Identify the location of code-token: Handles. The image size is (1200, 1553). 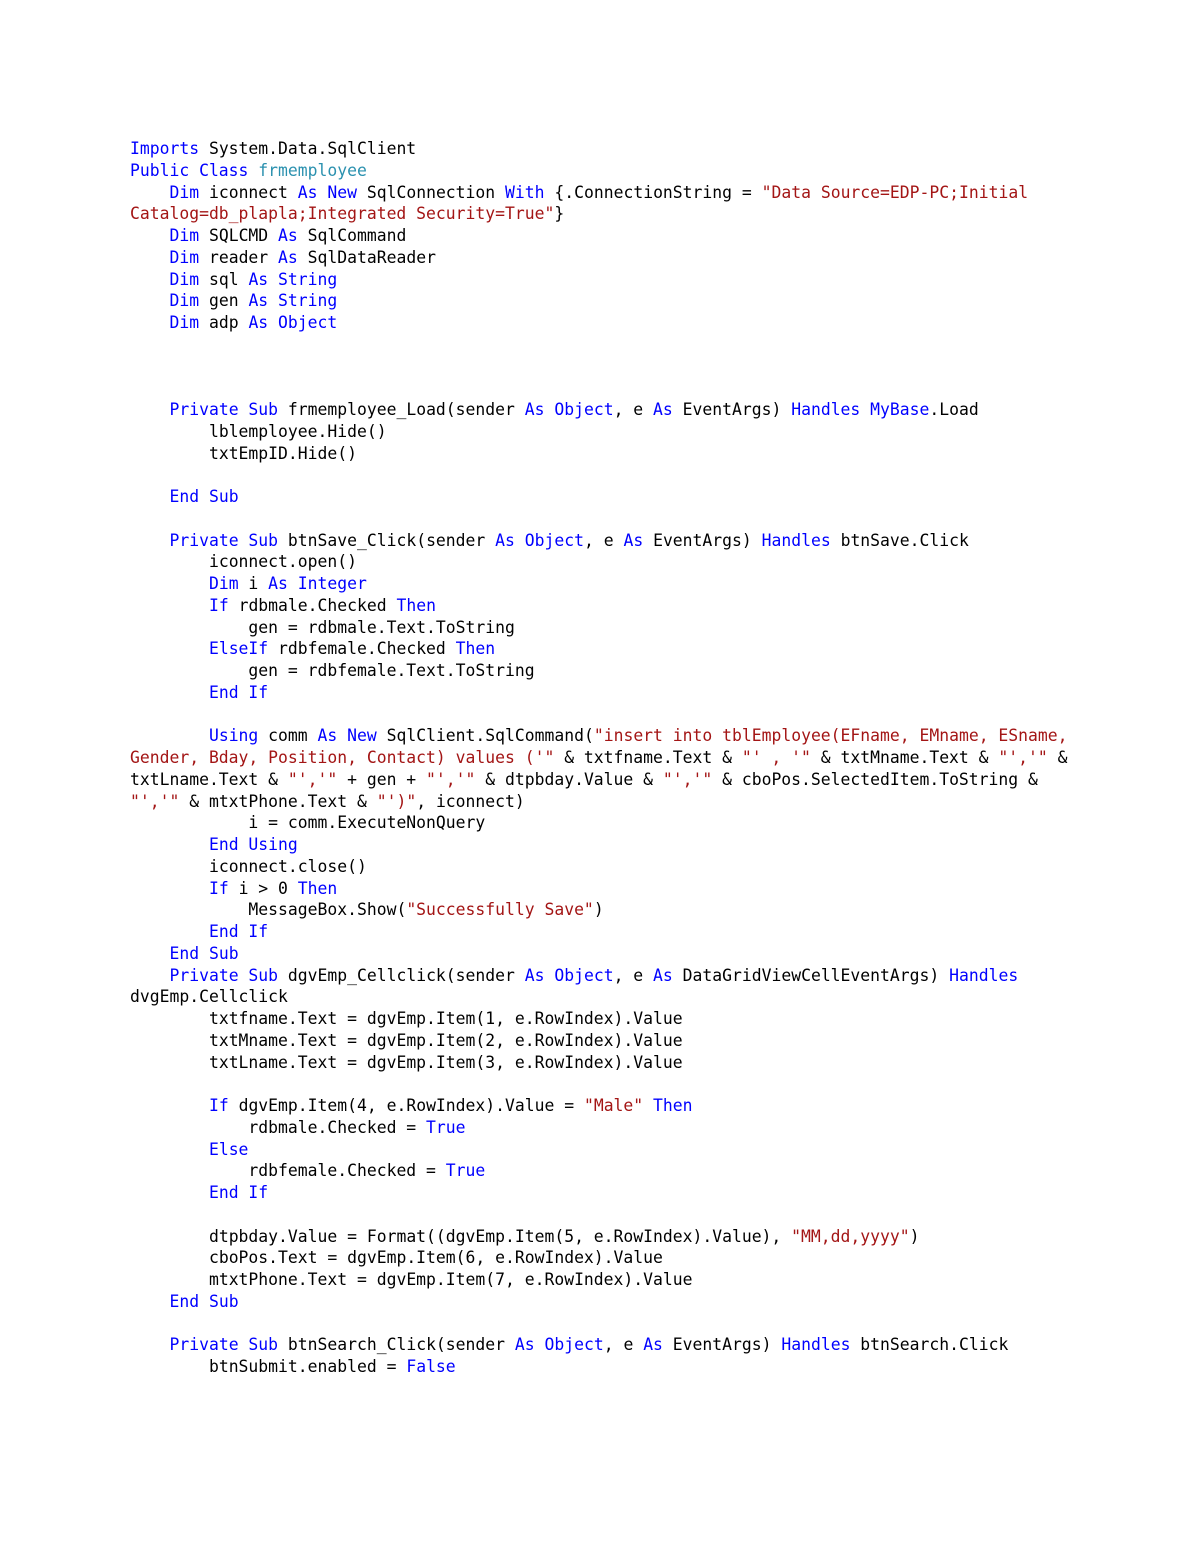
(796, 540).